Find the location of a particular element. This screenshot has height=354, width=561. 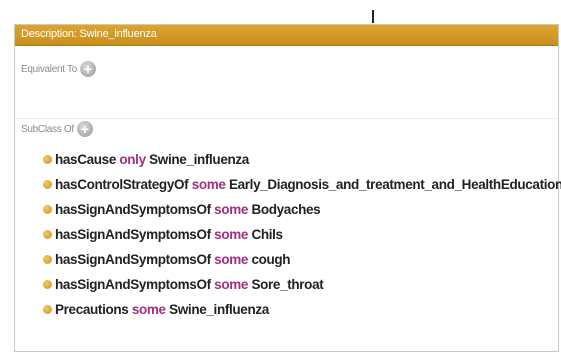

equivalent-to-section: Equivalent To + is located at coordinates (58, 69).